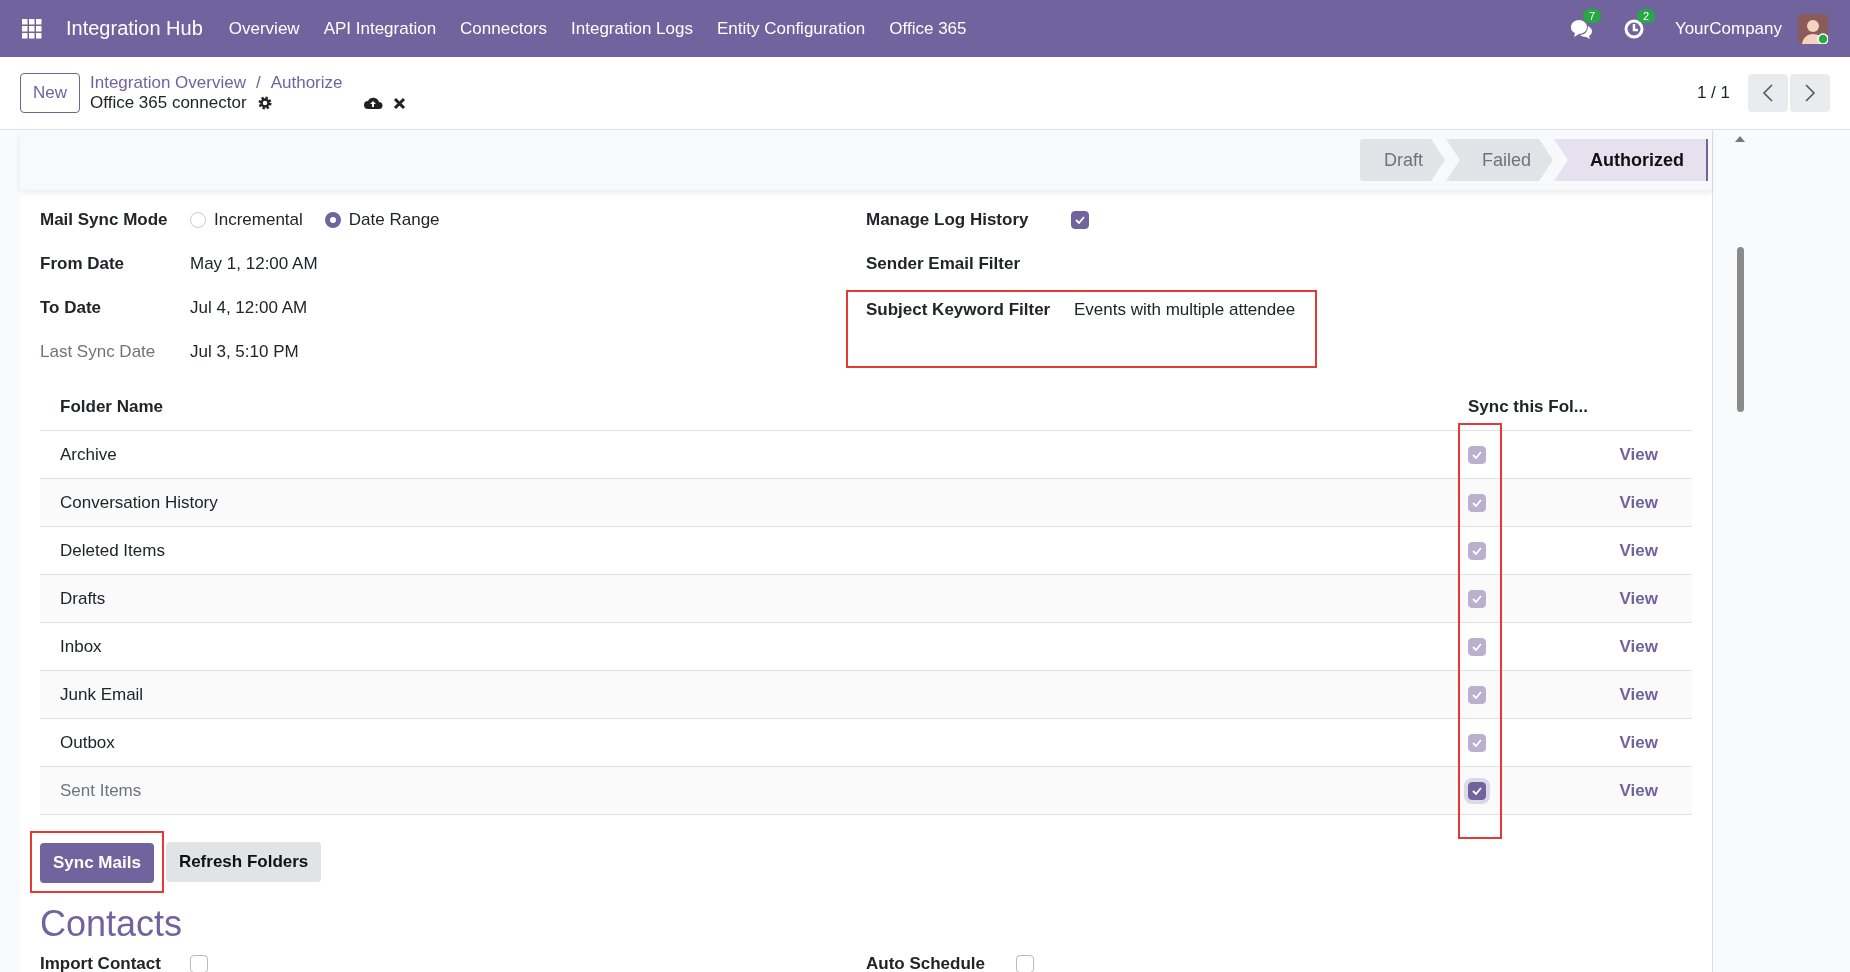  I want to click on column-header: Folder Name, so click(746, 407).